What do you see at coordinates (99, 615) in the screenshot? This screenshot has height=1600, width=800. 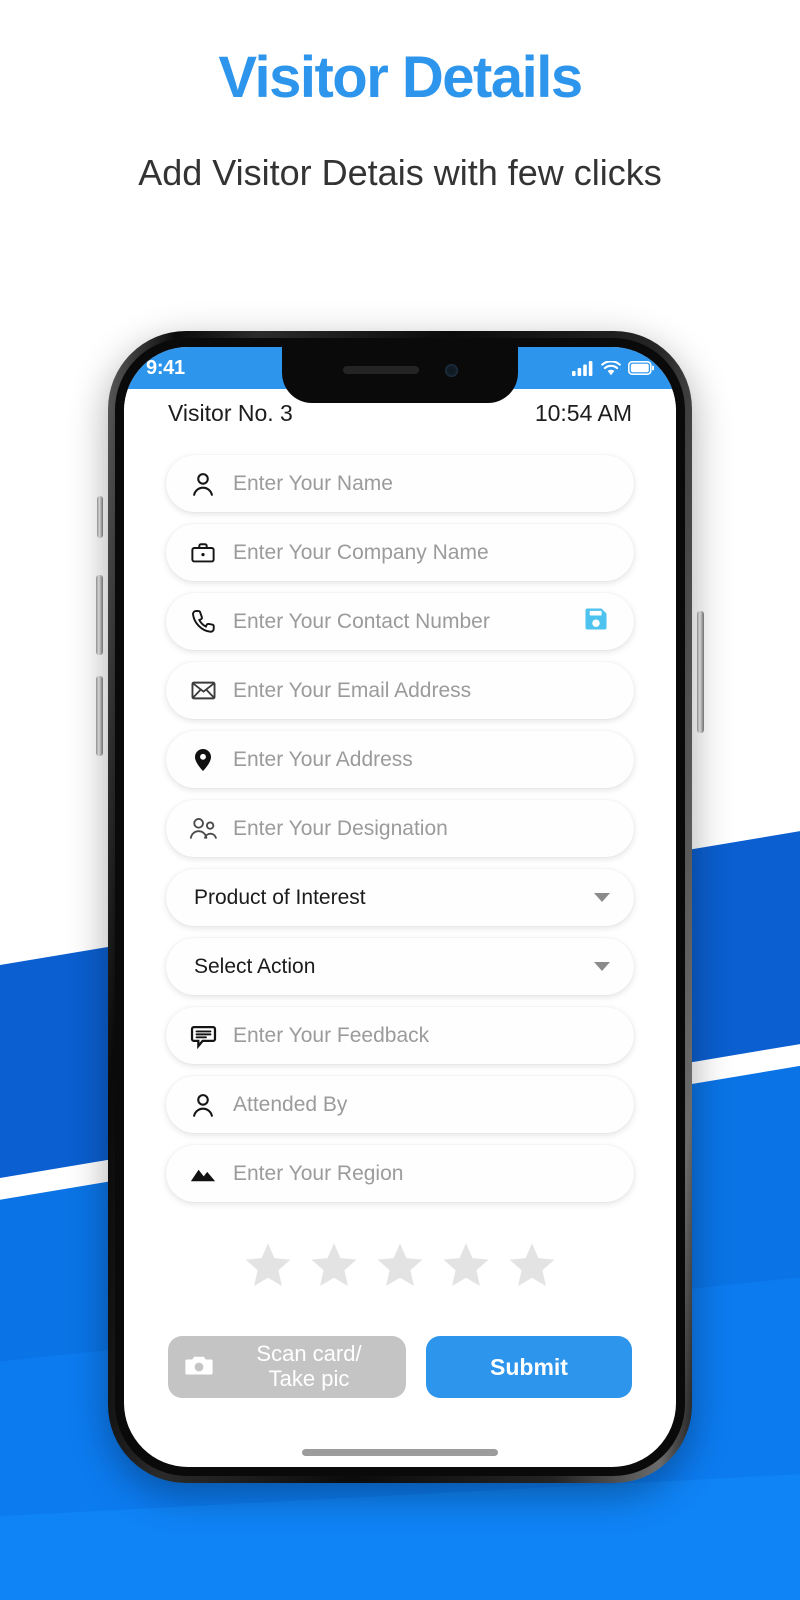 I see `volume-up-button` at bounding box center [99, 615].